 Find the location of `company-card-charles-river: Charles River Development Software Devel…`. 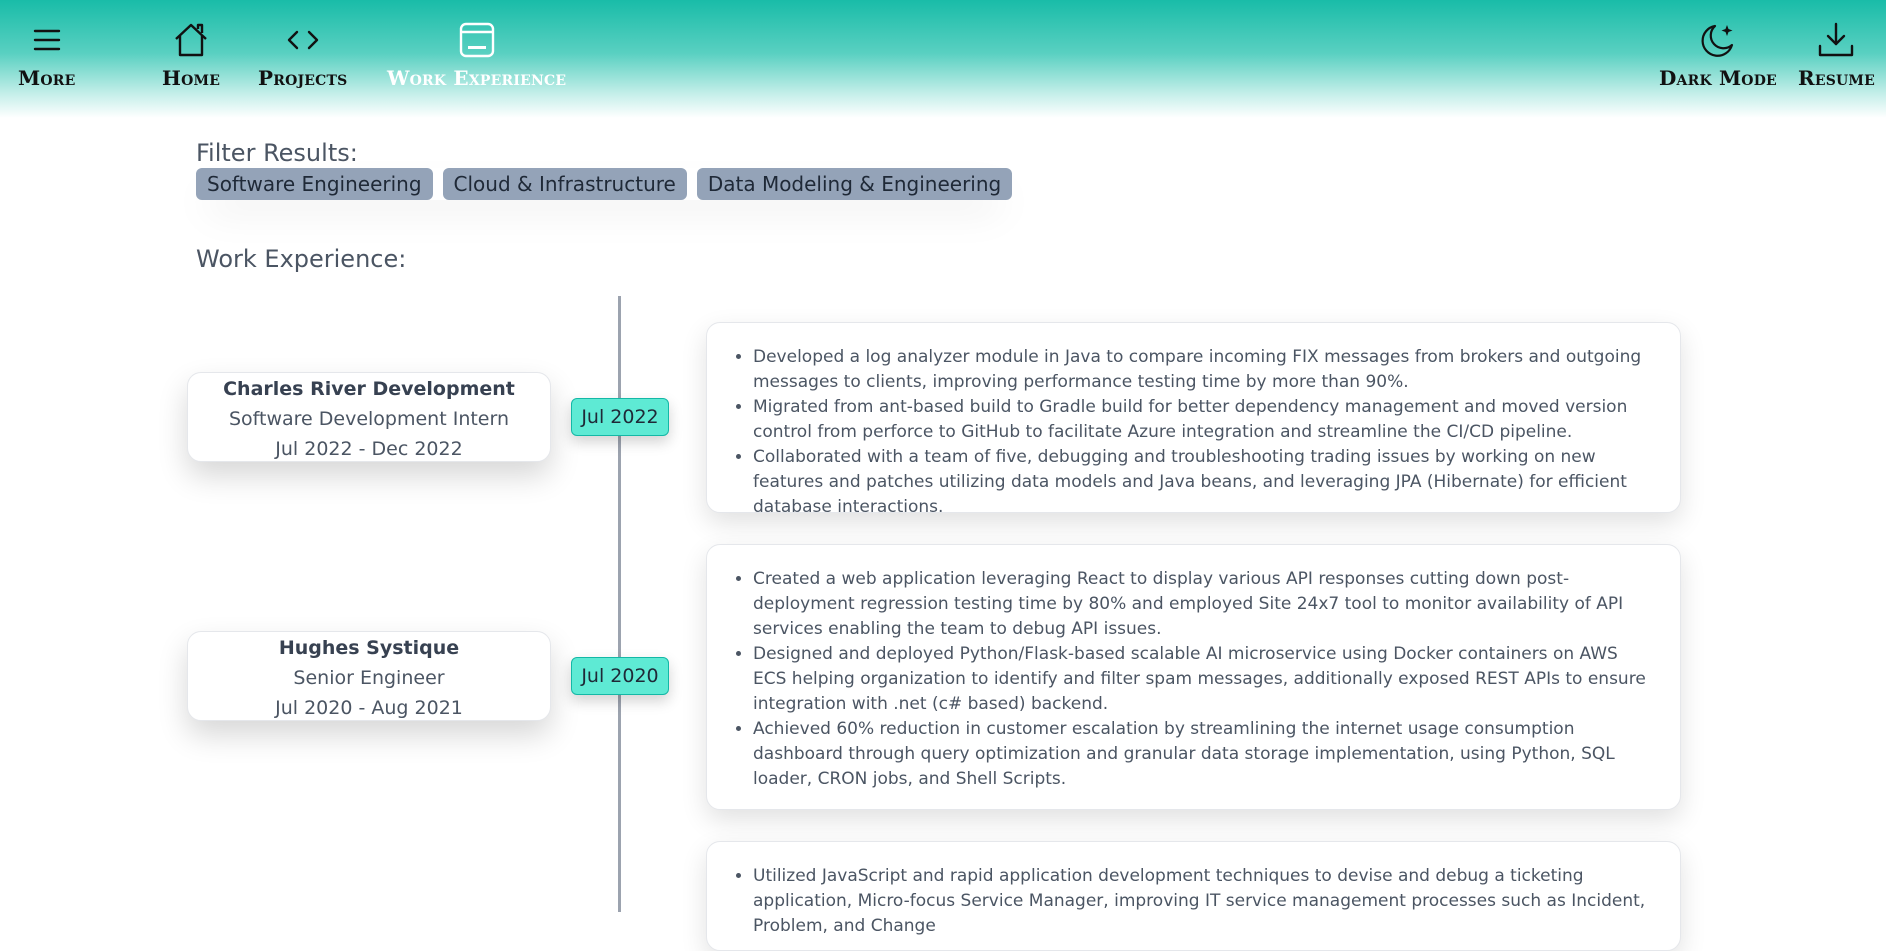

company-card-charles-river: Charles River Development Software Devel… is located at coordinates (369, 417).